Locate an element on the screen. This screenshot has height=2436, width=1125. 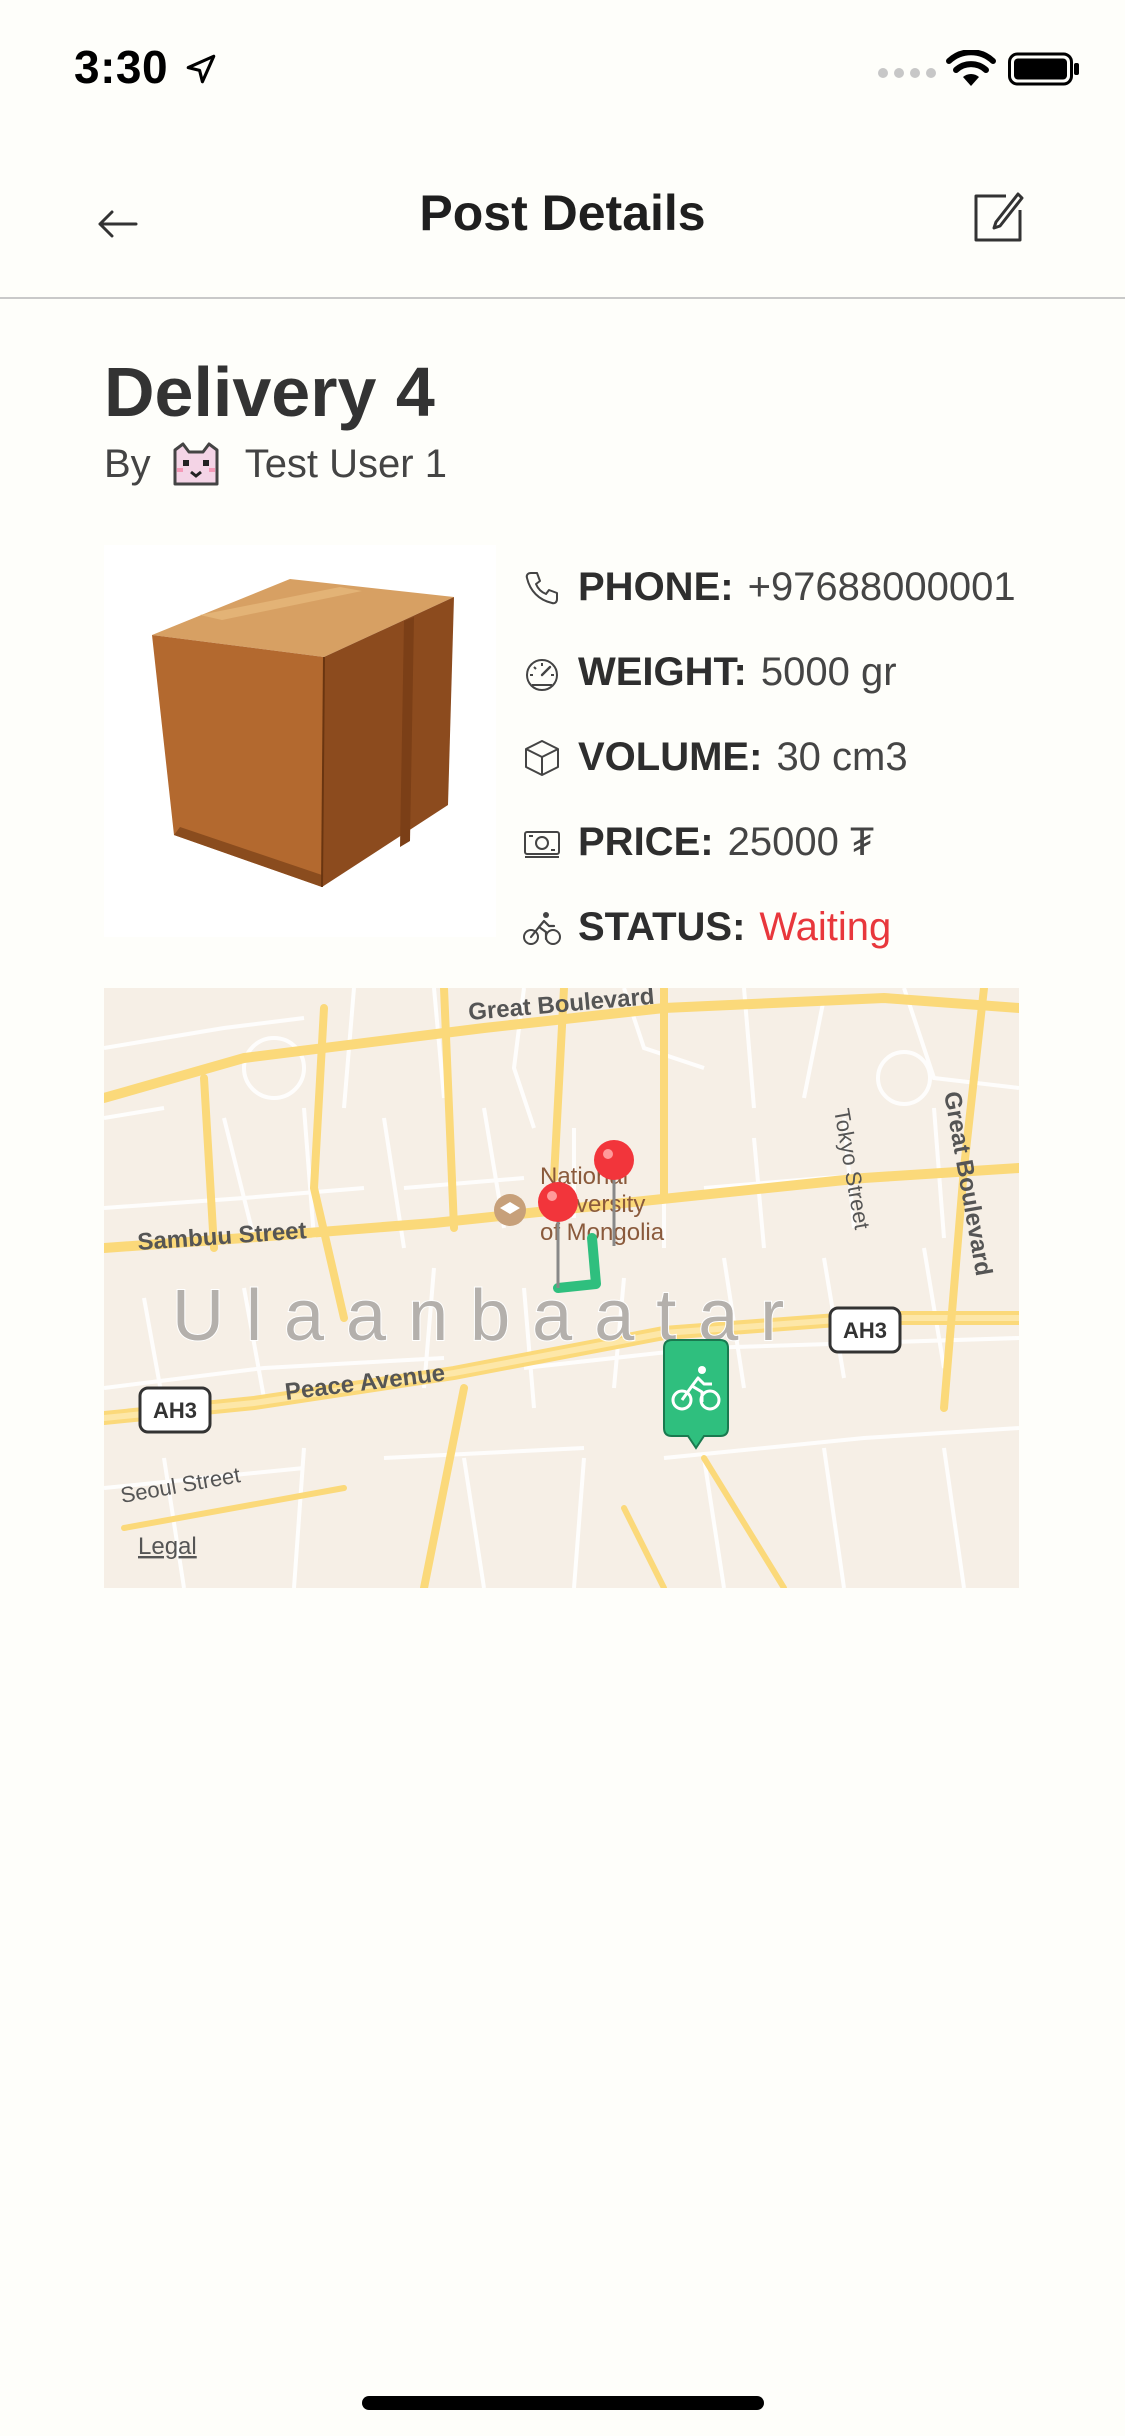
package-image is located at coordinates (300, 741).